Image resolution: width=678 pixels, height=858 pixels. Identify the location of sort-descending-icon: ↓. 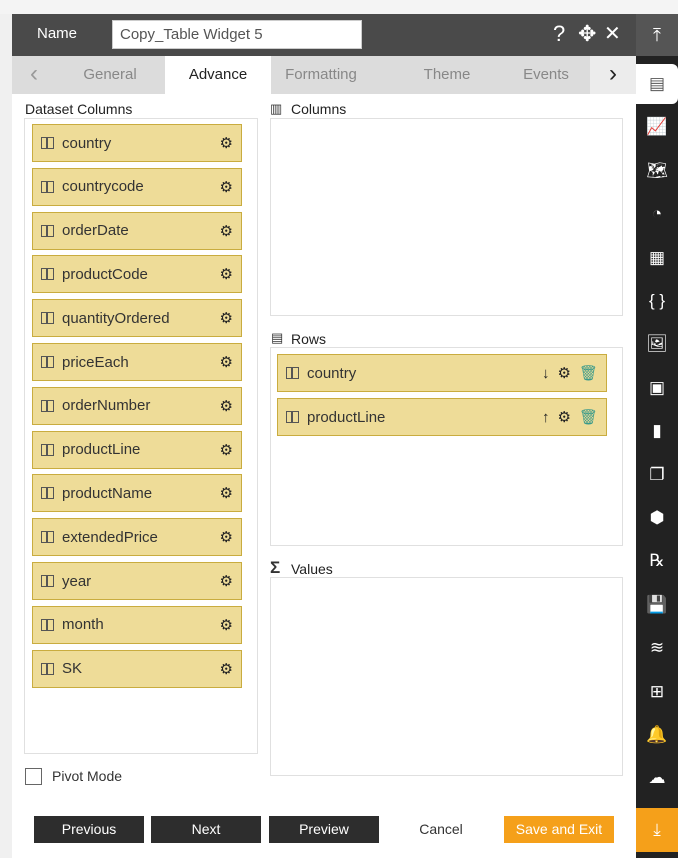
(546, 373).